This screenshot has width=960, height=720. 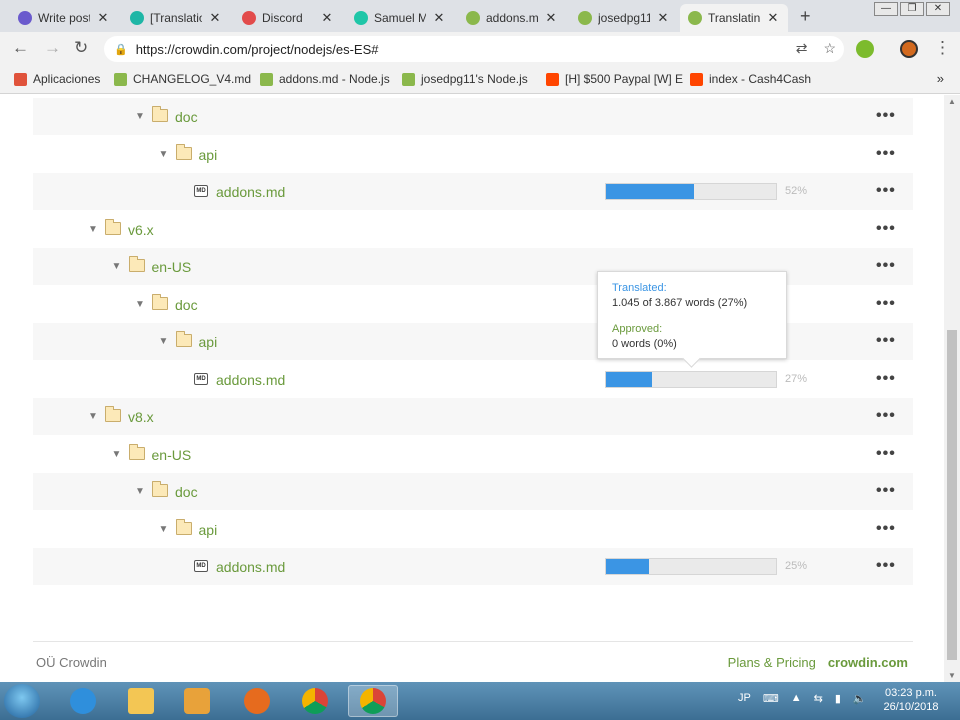 What do you see at coordinates (473, 454) in the screenshot?
I see `folder-row: ▼ en-US •••` at bounding box center [473, 454].